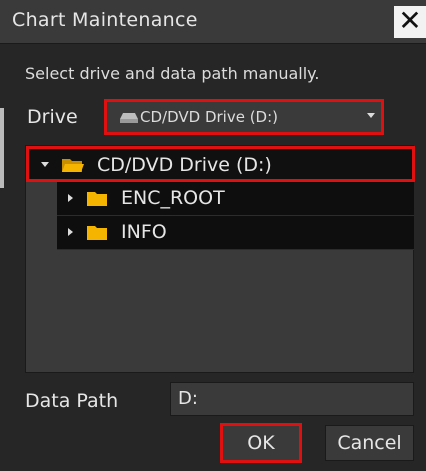  Describe the element at coordinates (105, 20) in the screenshot. I see `dialog-title: Chart Maintenance` at that location.